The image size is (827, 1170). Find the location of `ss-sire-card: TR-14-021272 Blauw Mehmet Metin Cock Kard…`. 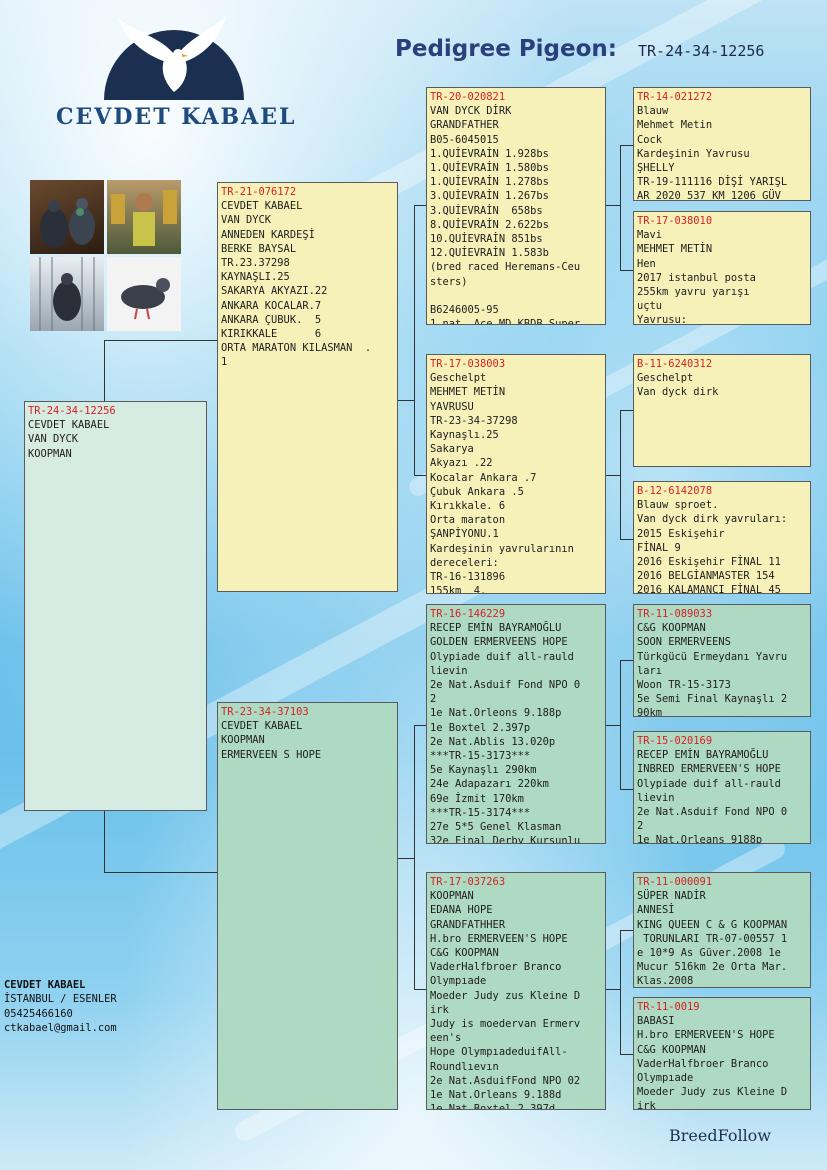

ss-sire-card: TR-14-021272 Blauw Mehmet Metin Cock Kard… is located at coordinates (722, 144).